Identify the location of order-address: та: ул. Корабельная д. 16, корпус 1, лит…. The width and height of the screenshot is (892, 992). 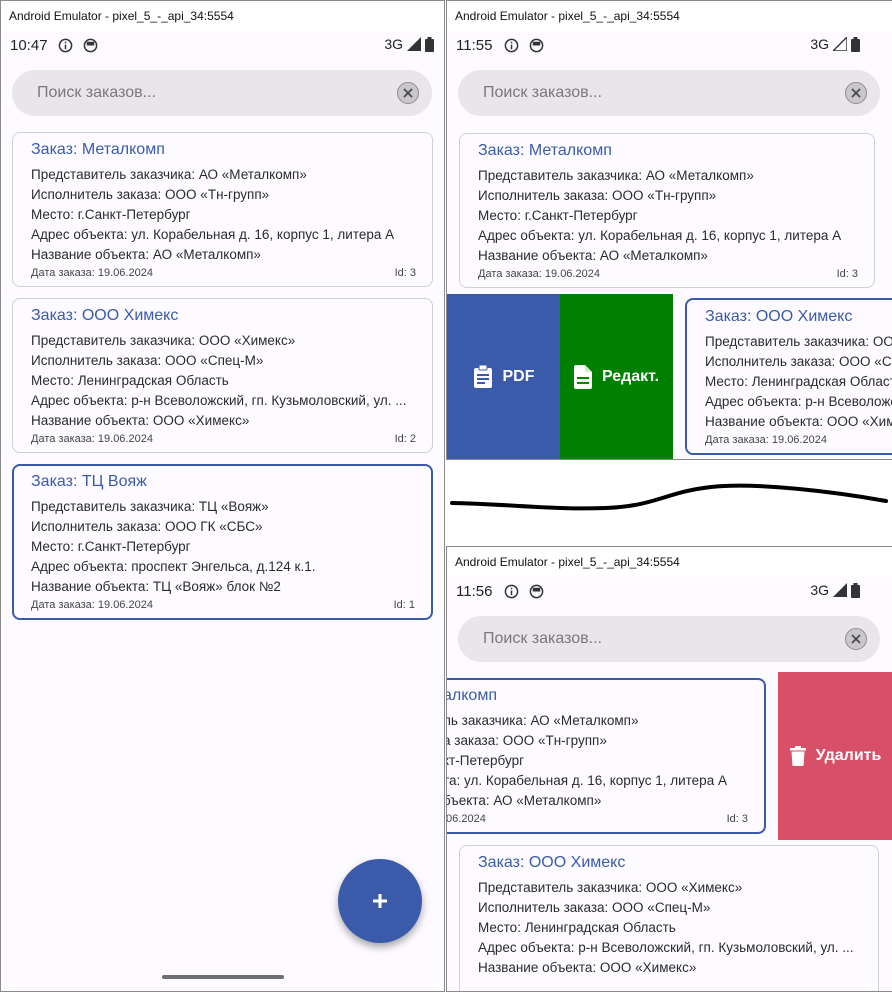
(587, 780).